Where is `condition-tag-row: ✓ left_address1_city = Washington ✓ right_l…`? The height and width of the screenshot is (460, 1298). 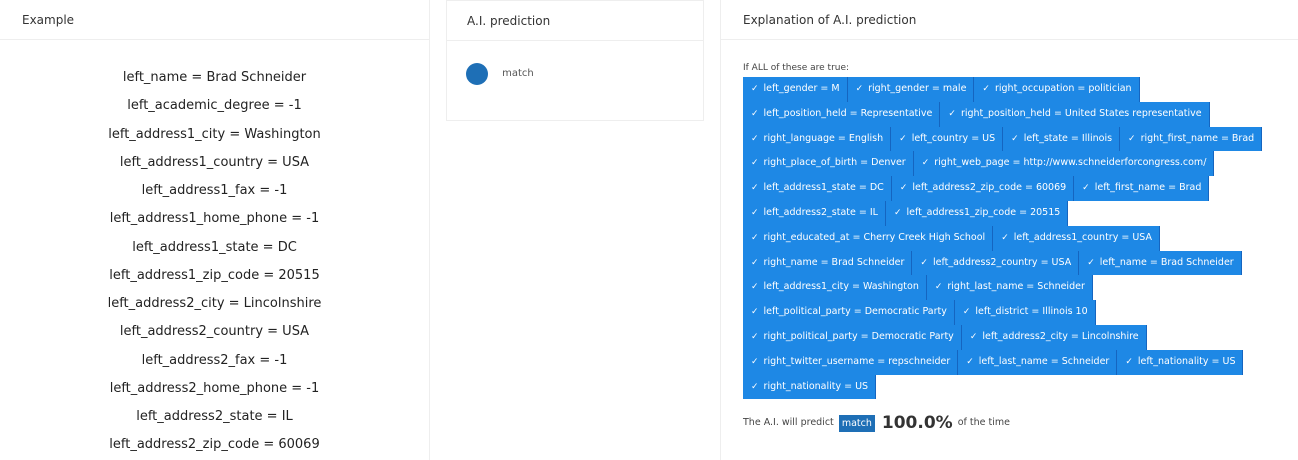
condition-tag-row: ✓ left_address1_city = Washington ✓ right_l… is located at coordinates (1020, 288).